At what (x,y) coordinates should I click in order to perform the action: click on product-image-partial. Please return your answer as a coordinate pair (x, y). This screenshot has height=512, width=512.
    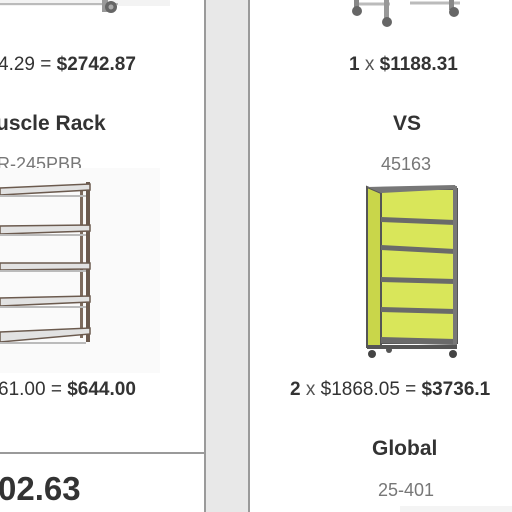
    Looking at the image, I should click on (456, 509).